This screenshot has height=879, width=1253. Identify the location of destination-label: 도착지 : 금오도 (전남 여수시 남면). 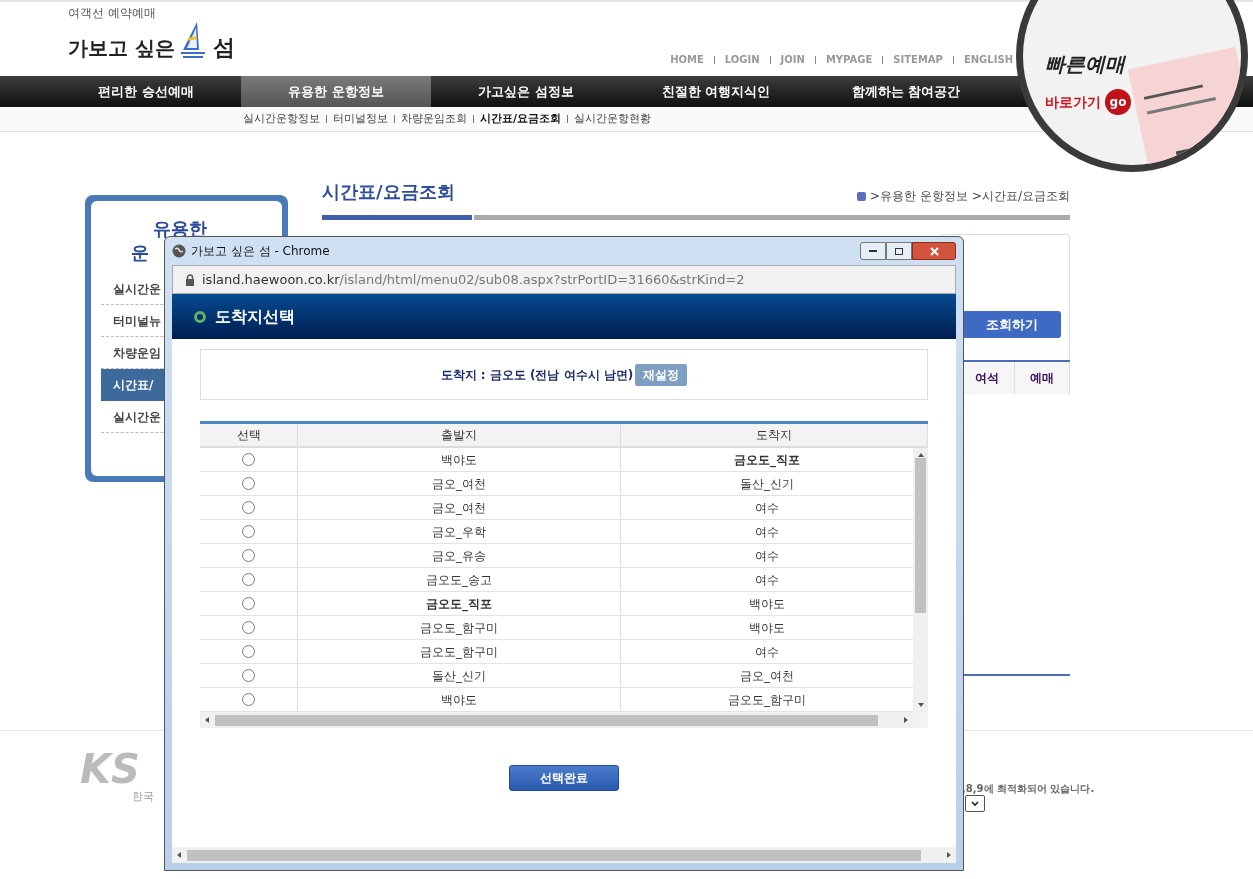
(537, 375).